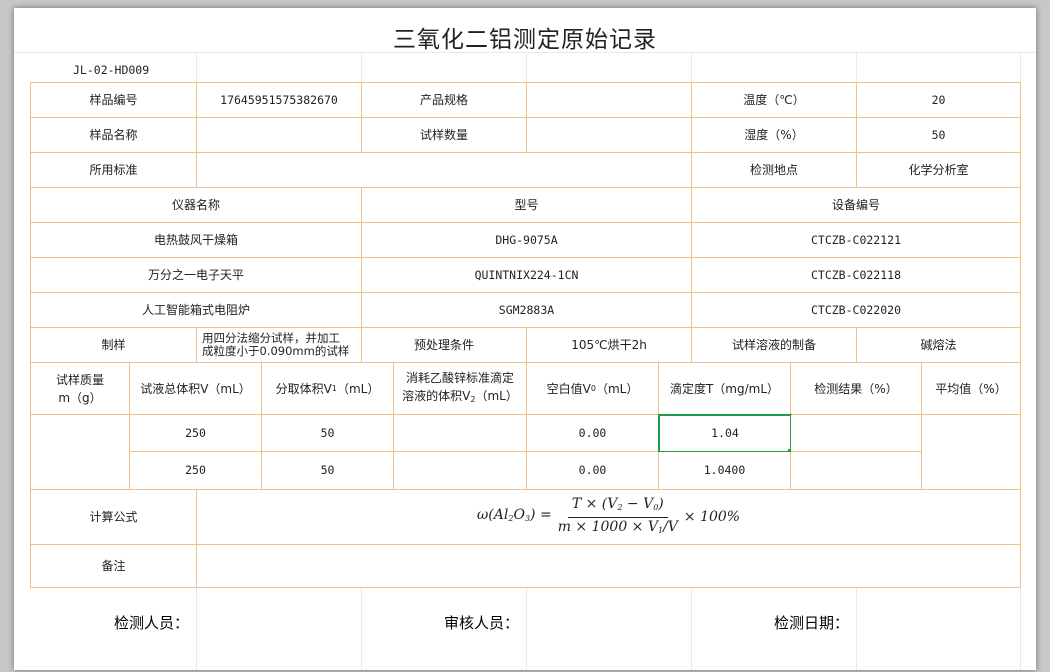  Describe the element at coordinates (609, 566) in the screenshot. I see `remark-value` at that location.